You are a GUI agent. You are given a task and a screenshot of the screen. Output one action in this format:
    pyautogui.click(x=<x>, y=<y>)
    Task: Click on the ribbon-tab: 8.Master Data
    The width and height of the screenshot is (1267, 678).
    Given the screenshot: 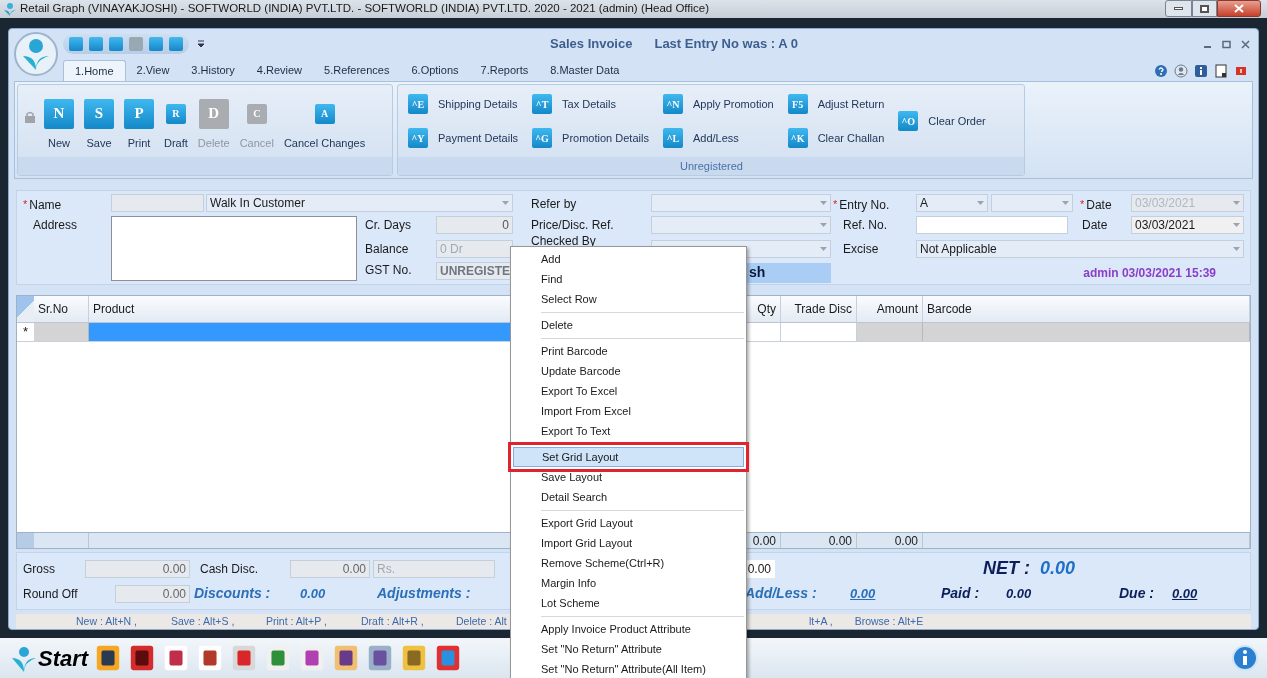 What is the action you would take?
    pyautogui.click(x=585, y=70)
    